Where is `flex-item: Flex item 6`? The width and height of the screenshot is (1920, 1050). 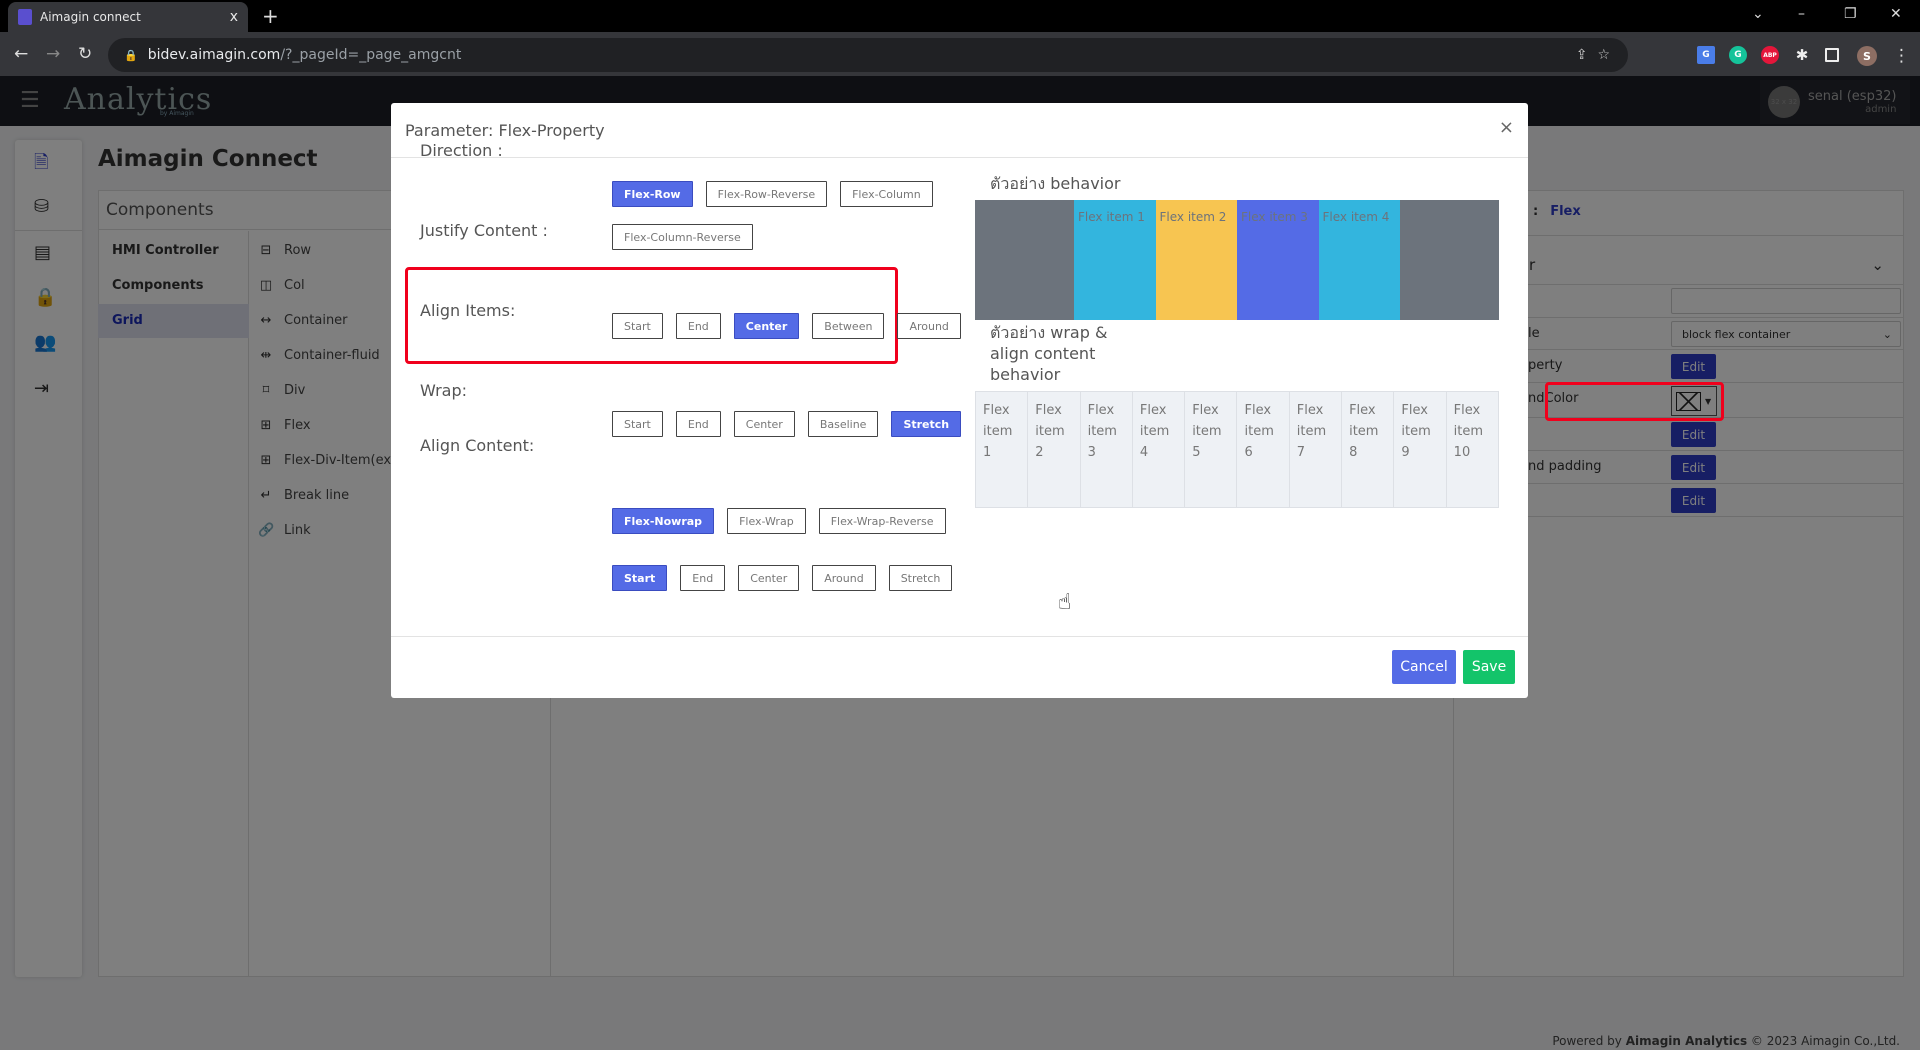
flex-item: Flex item 6 is located at coordinates (1263, 449).